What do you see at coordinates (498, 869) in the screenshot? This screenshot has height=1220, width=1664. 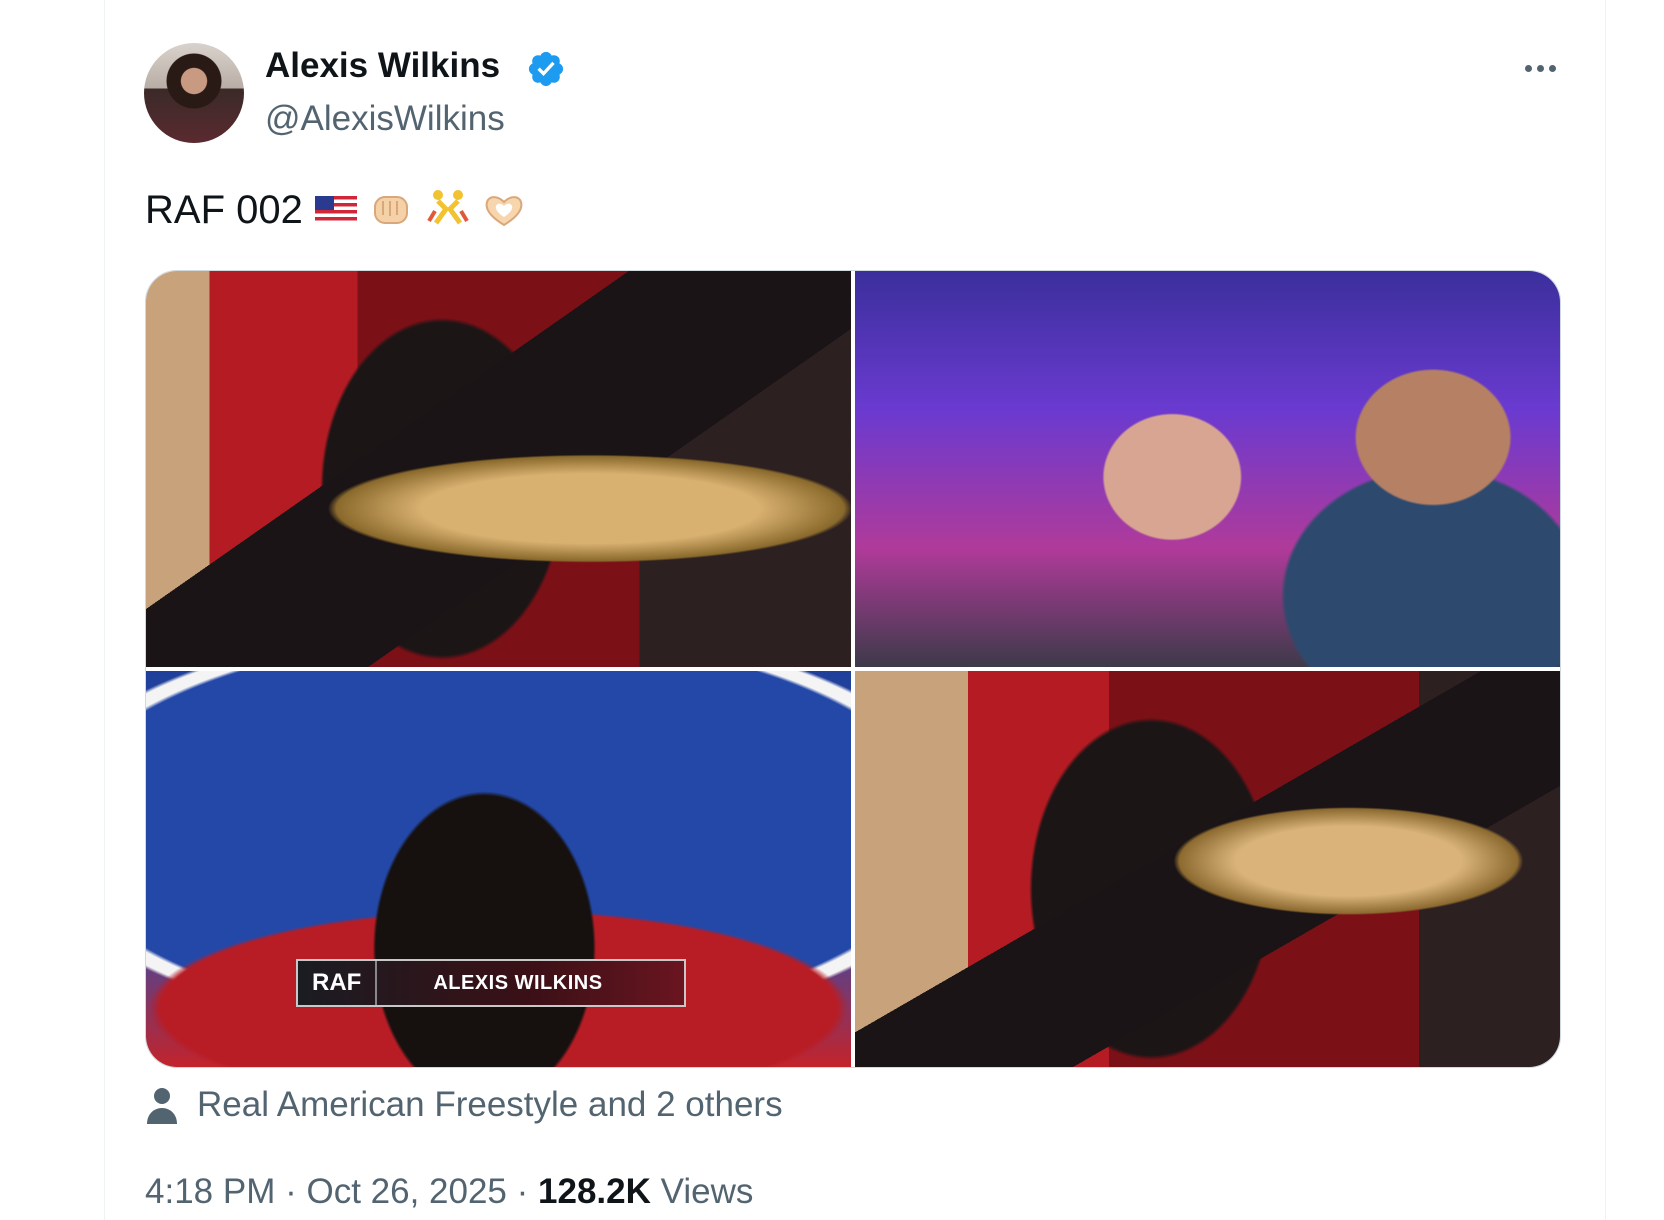 I see `photo-3-anthem: RAF ALEXIS WILKINS` at bounding box center [498, 869].